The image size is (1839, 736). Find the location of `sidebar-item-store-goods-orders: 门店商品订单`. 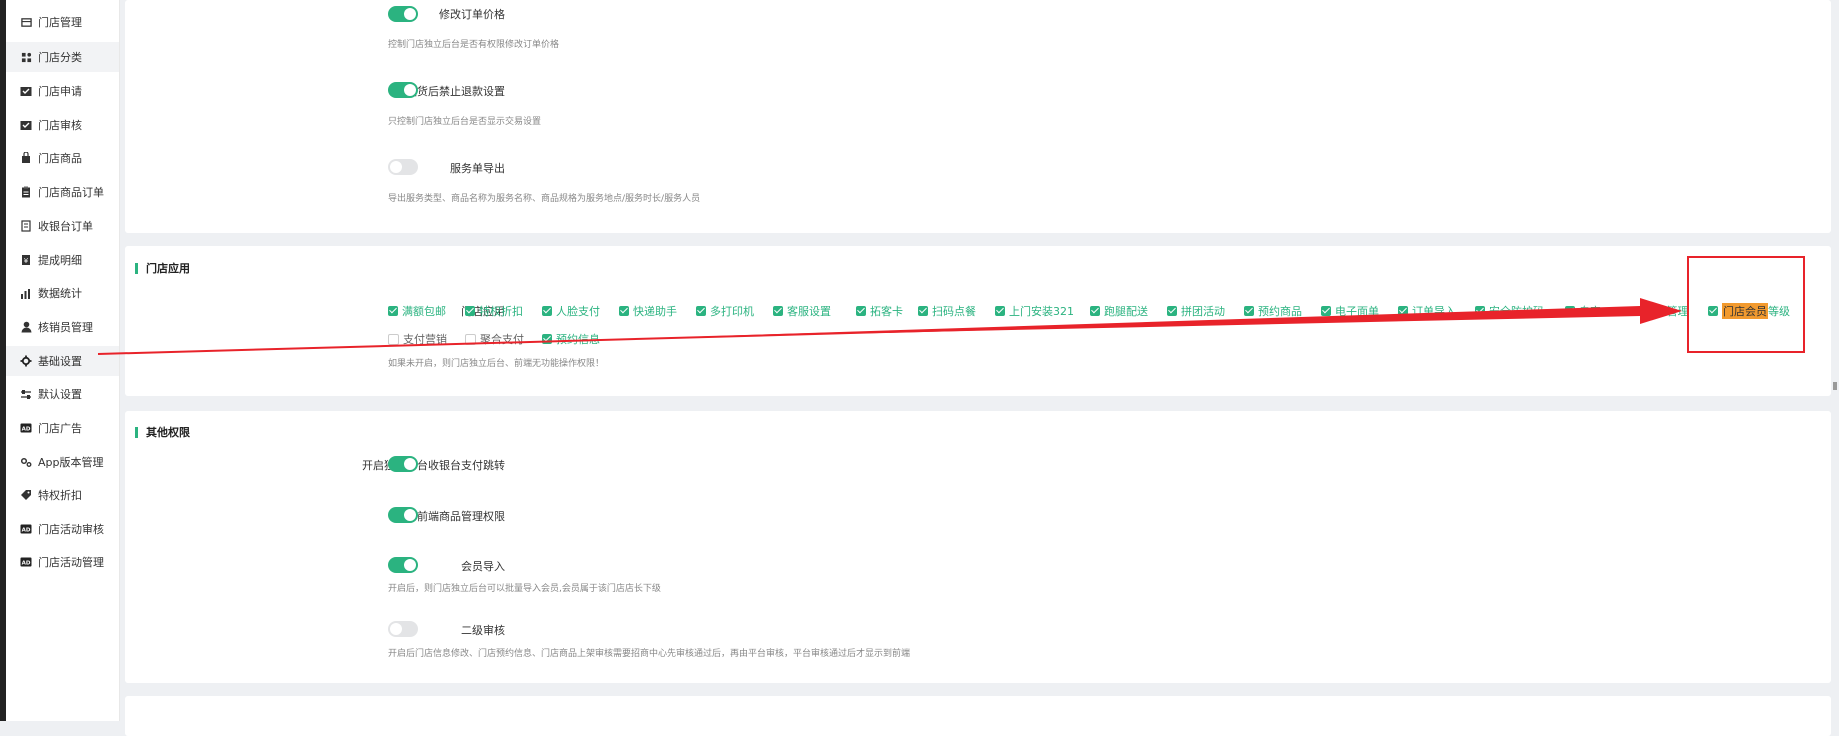

sidebar-item-store-goods-orders: 门店商品订单 is located at coordinates (62, 192).